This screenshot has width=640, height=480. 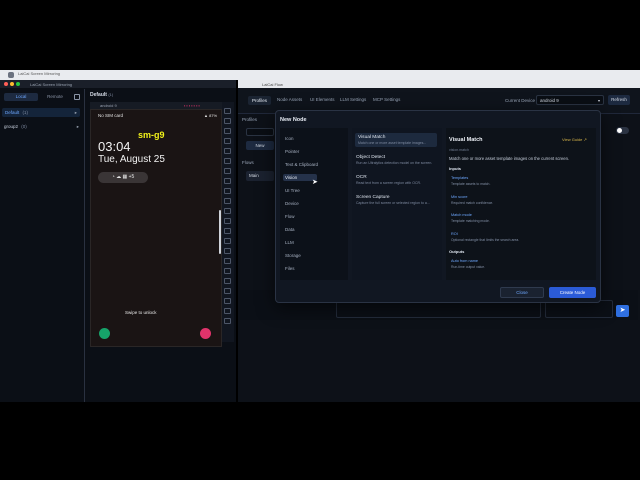 I want to click on group-item-default: Default (1) ▸, so click(x=41, y=112).